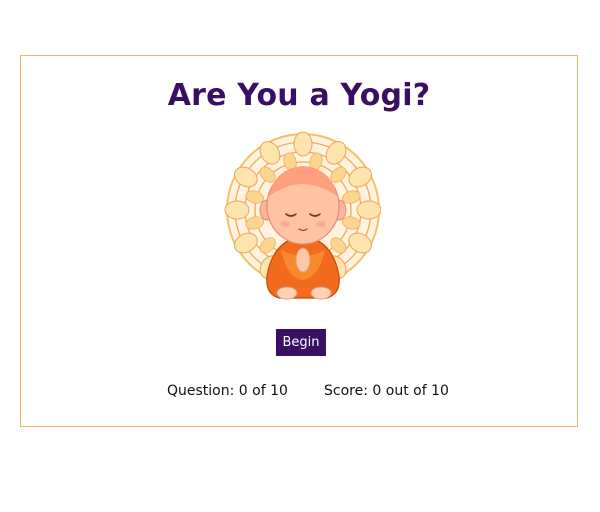 This screenshot has width=600, height=512. I want to click on question-current: 0, so click(243, 391).